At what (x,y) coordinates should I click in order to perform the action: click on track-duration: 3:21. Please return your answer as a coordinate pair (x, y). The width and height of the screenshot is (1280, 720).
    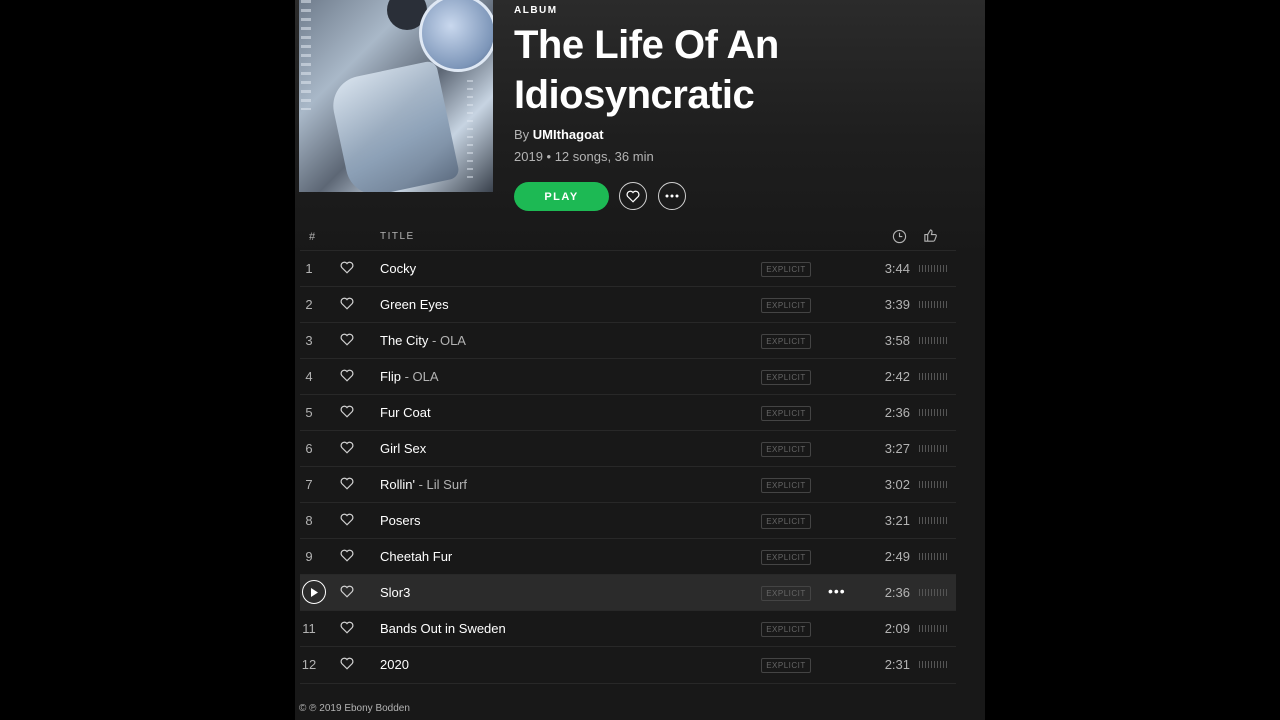
    Looking at the image, I should click on (897, 520).